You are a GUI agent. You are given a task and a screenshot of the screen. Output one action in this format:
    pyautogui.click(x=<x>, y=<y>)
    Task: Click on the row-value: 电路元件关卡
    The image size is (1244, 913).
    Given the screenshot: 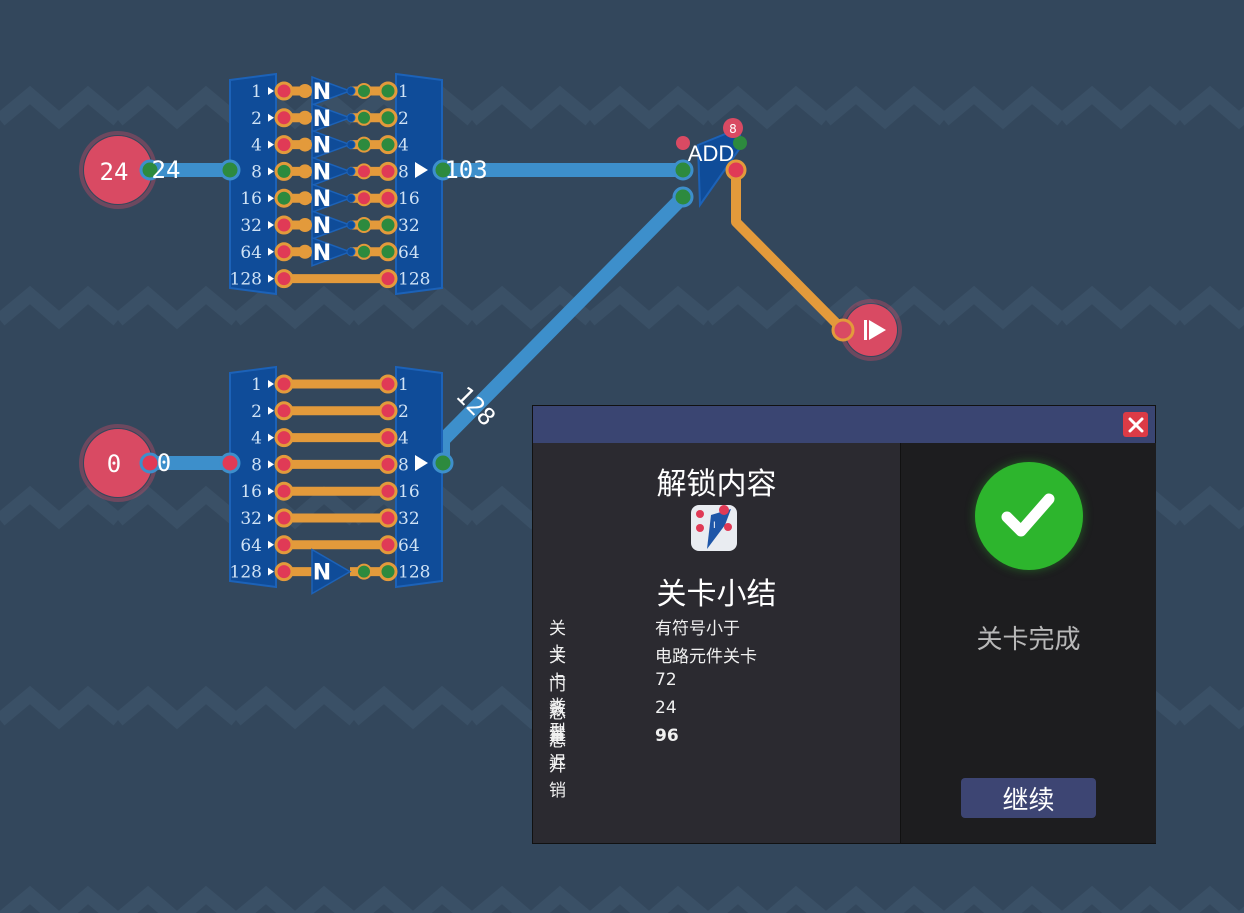 What is the action you would take?
    pyautogui.click(x=706, y=657)
    